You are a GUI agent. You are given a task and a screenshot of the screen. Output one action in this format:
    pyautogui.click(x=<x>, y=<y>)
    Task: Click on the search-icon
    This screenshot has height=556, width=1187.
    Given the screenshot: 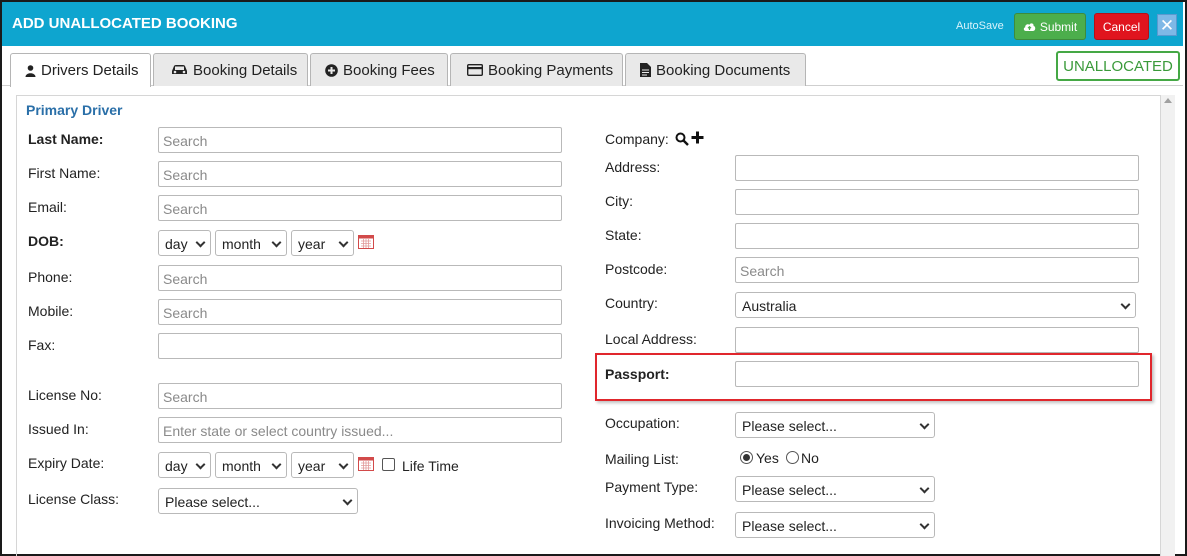 What is the action you would take?
    pyautogui.click(x=682, y=139)
    